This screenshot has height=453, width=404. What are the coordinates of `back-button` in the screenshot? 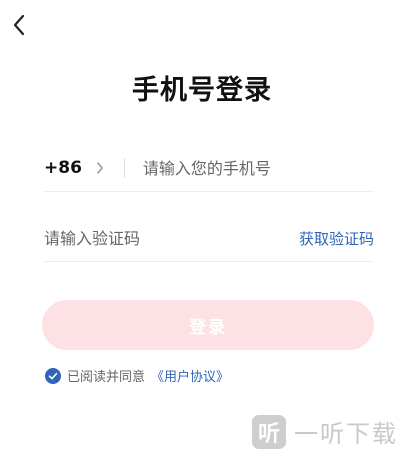 It's located at (19, 25).